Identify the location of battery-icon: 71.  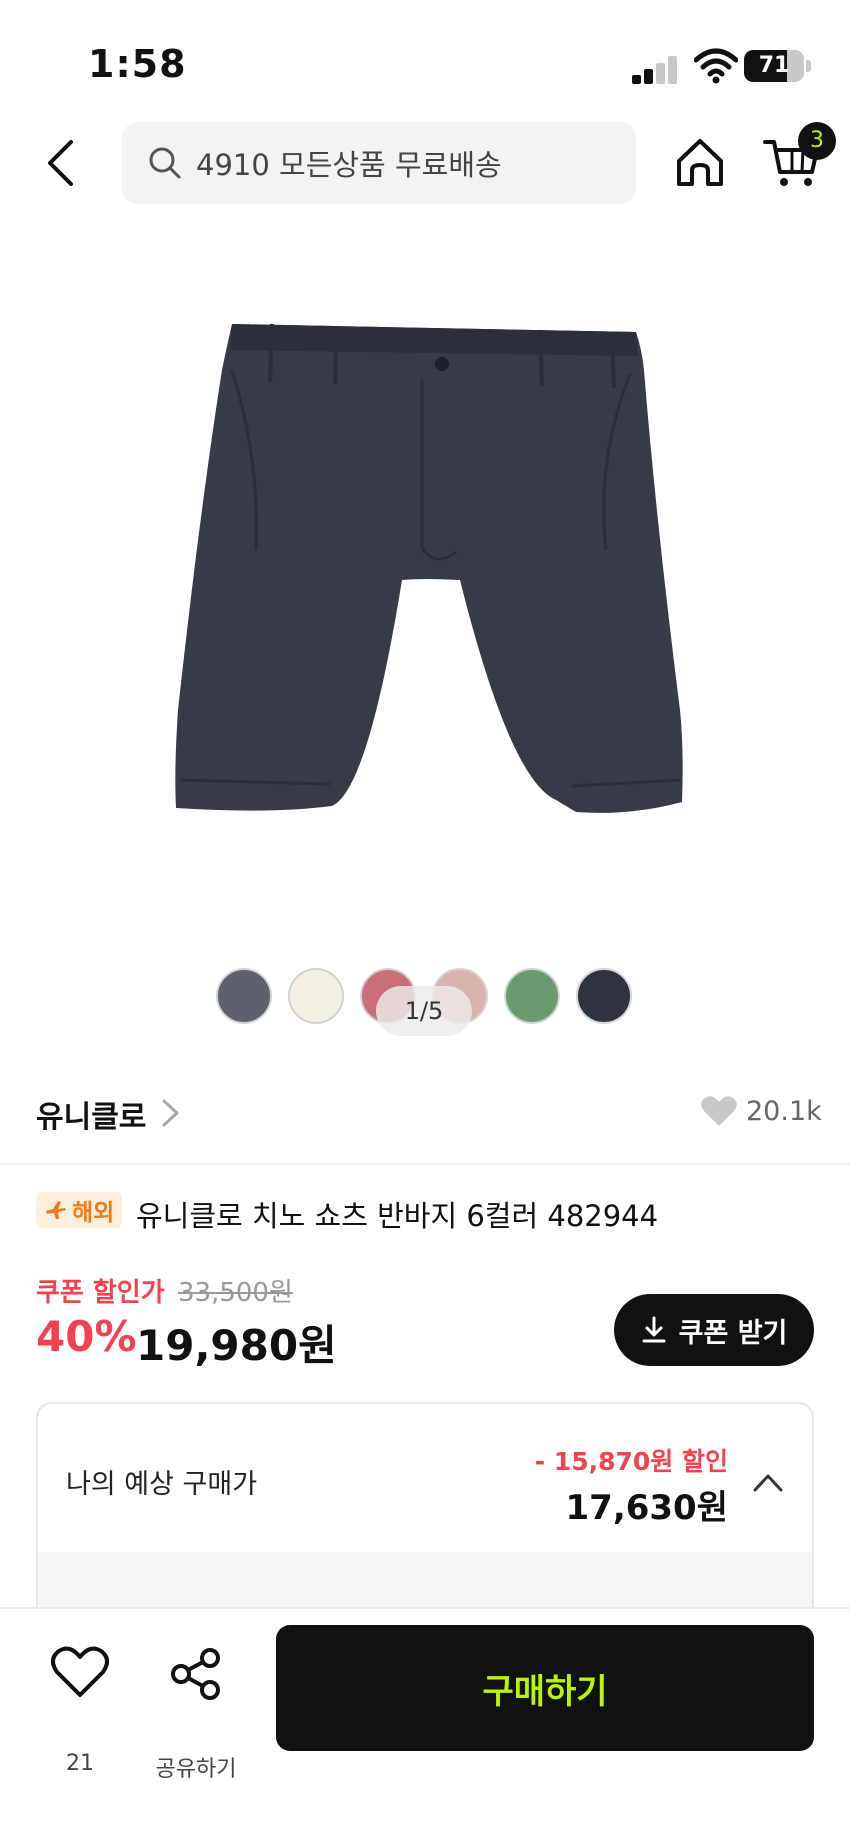
(774, 66).